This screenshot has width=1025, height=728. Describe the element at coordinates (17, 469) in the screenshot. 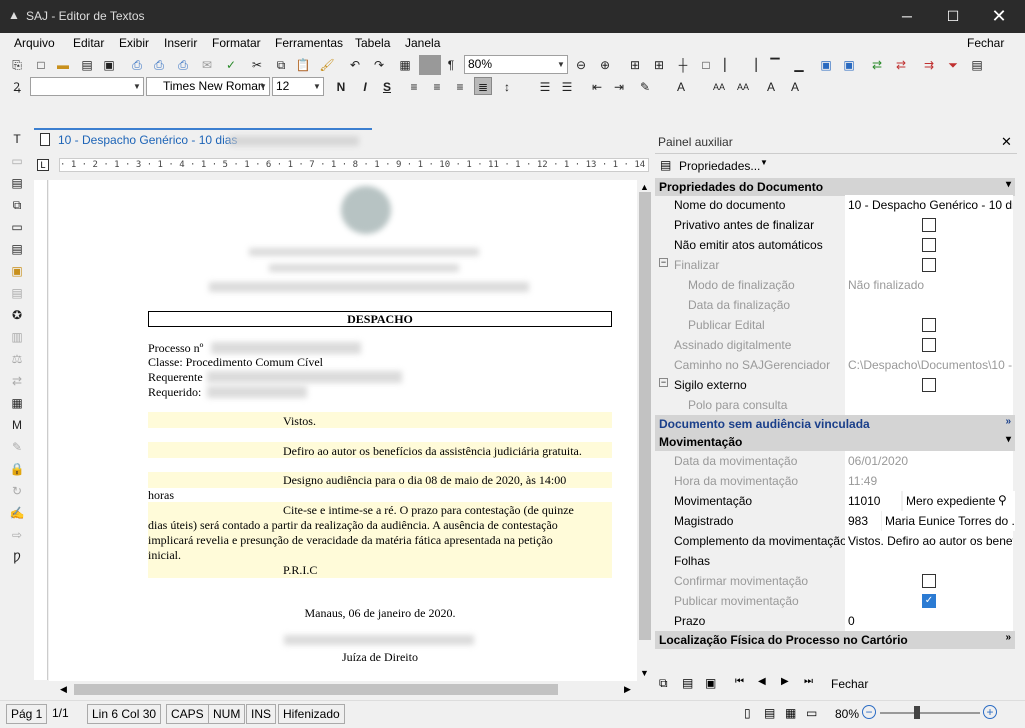

I see `lock-icon: 🔒` at that location.